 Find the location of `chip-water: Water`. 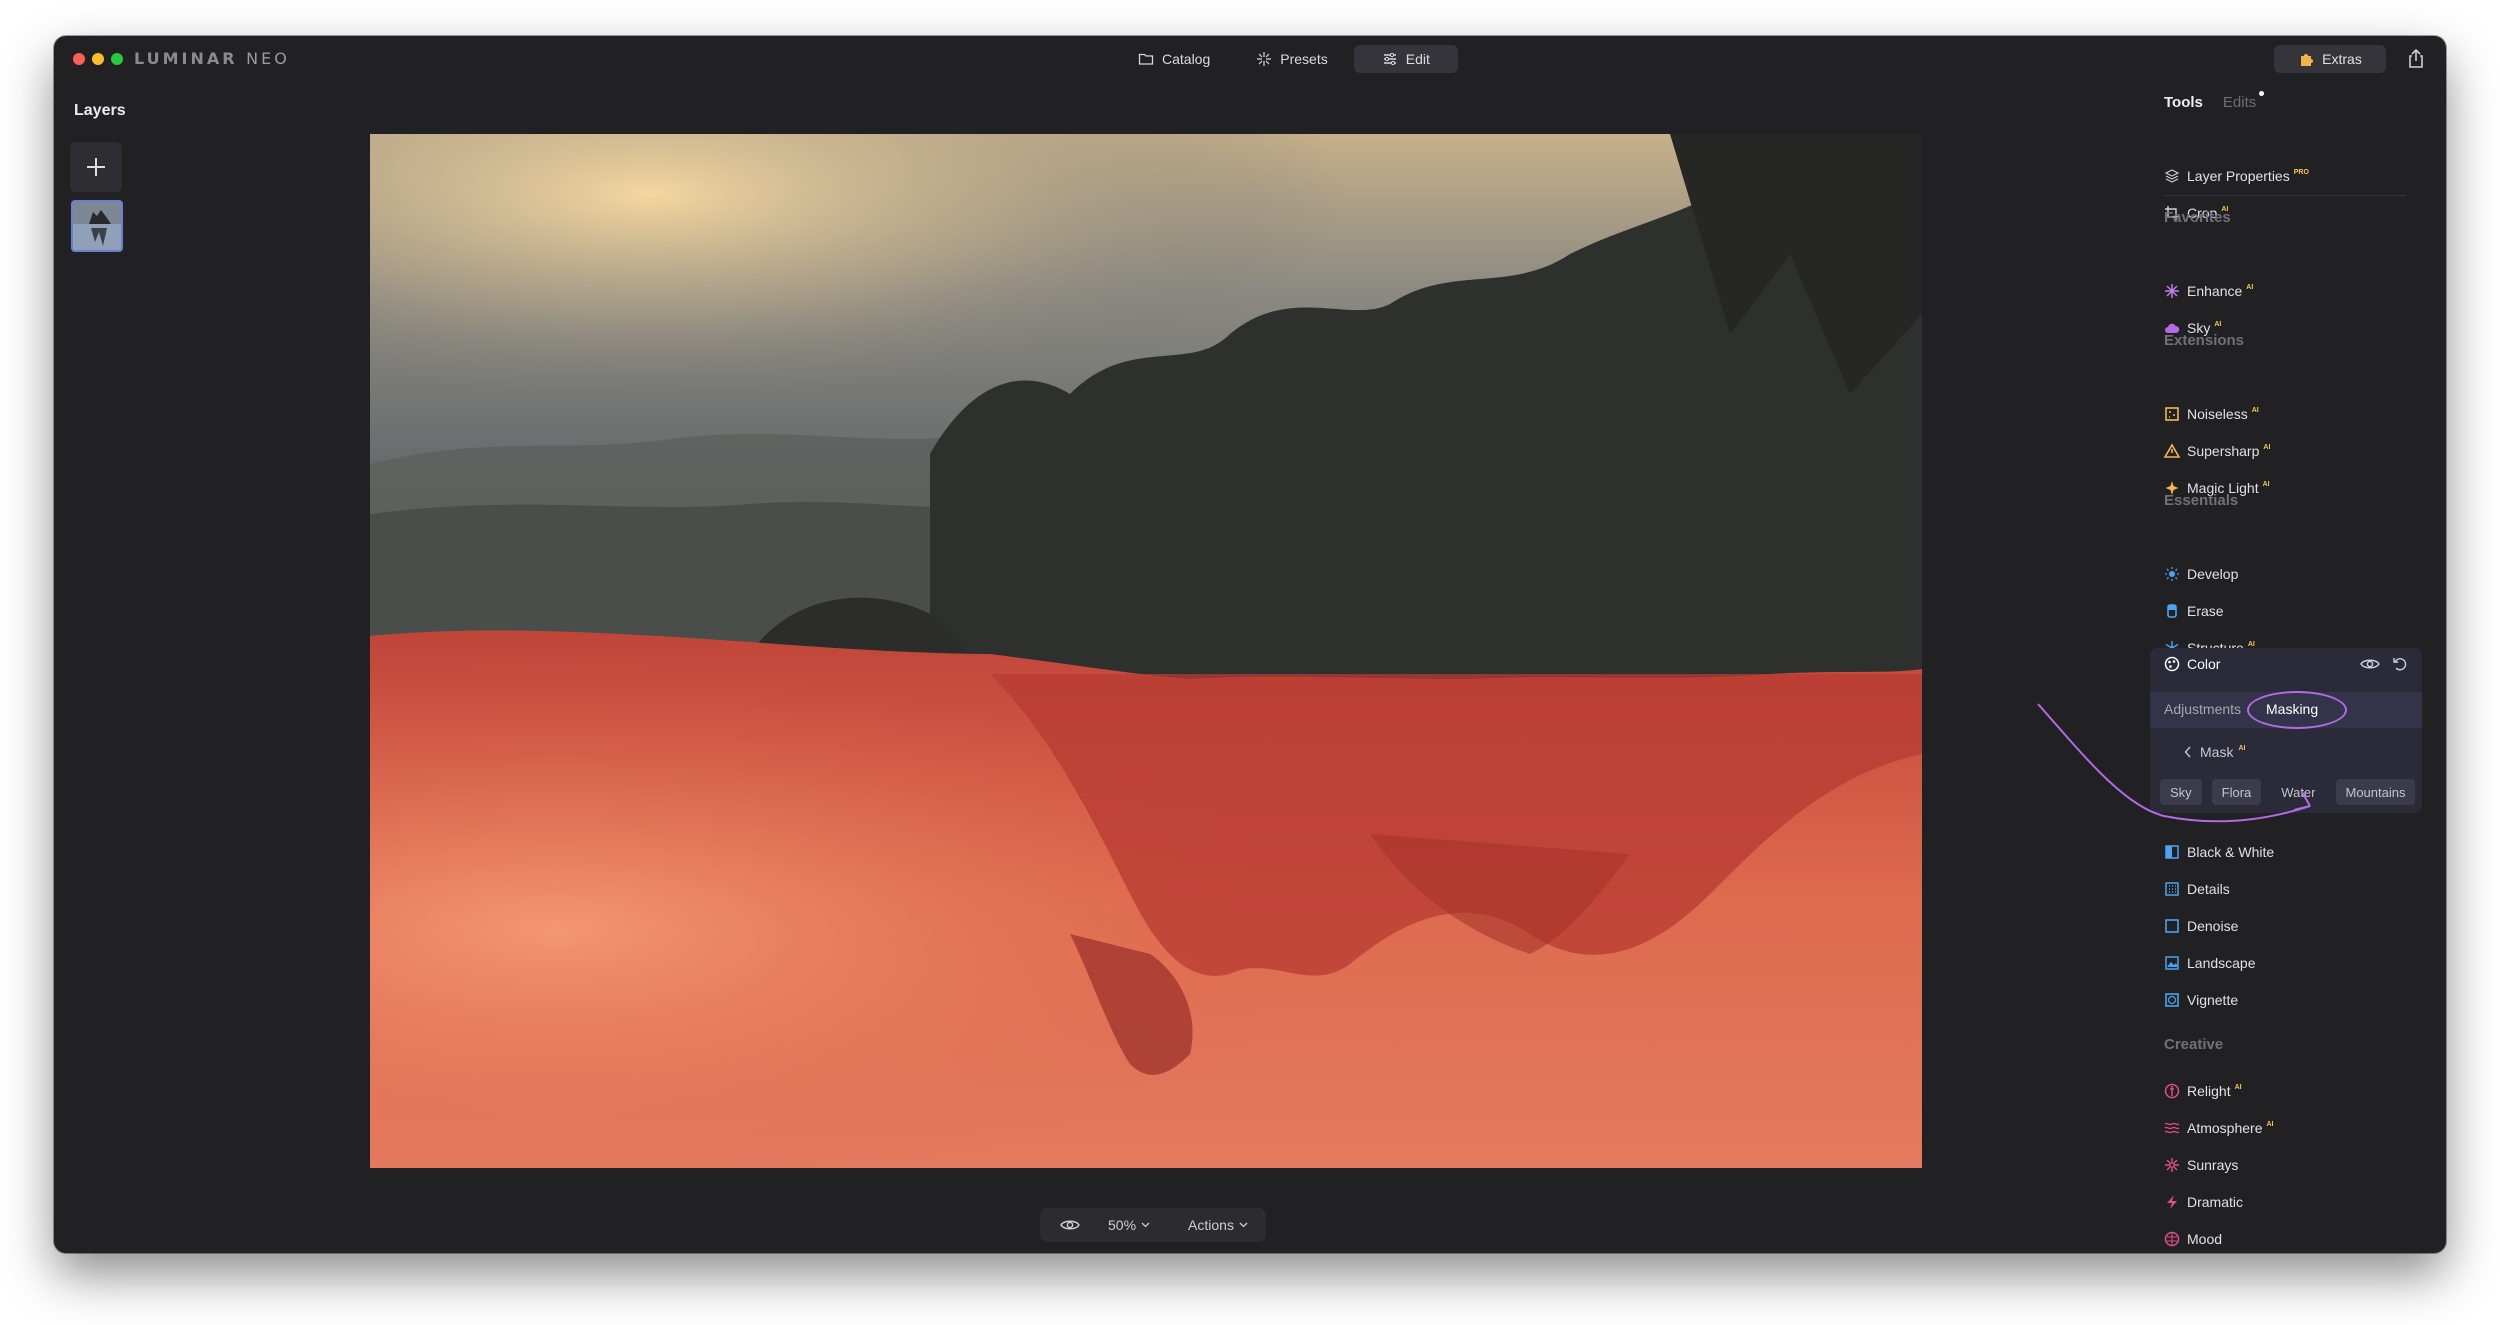

chip-water: Water is located at coordinates (2298, 792).